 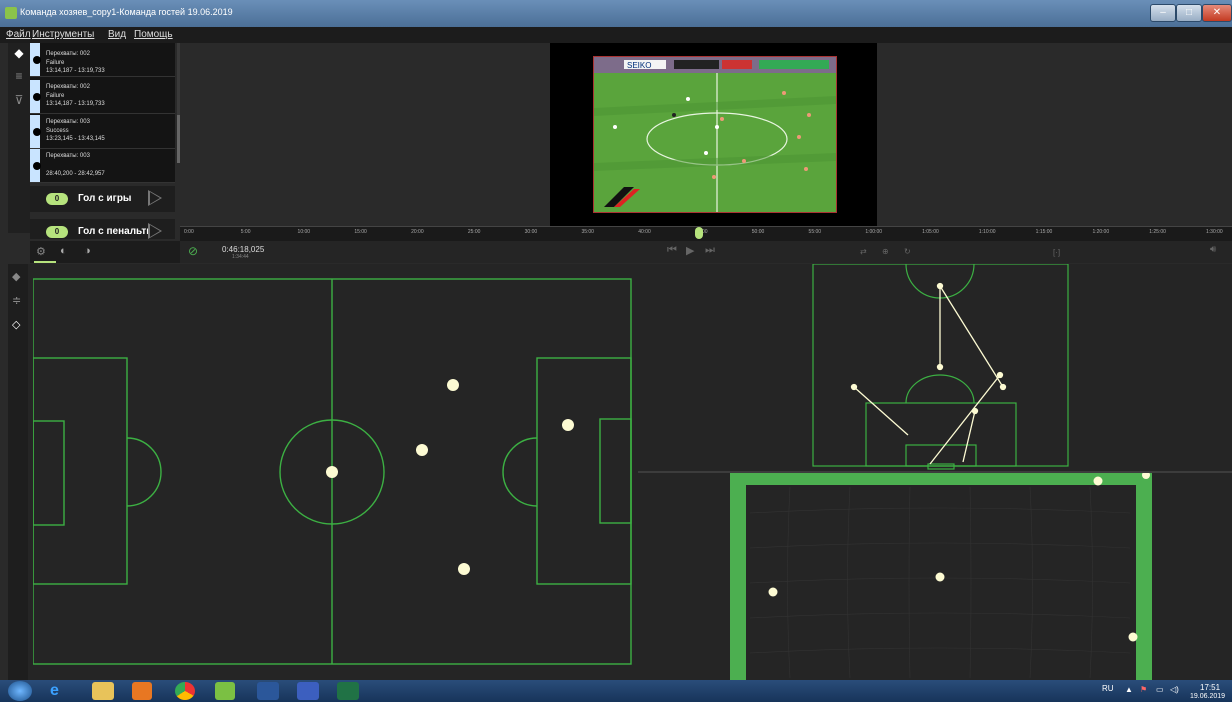 What do you see at coordinates (758, 232) in the screenshot?
I see `timeline-tick-label: 50:00` at bounding box center [758, 232].